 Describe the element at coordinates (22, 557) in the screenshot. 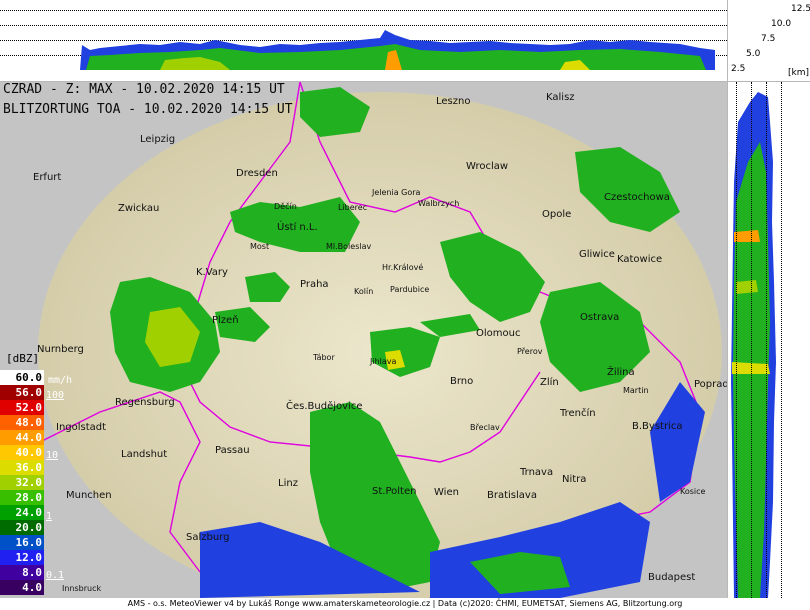

I see `legend-color-row: 12.0` at that location.